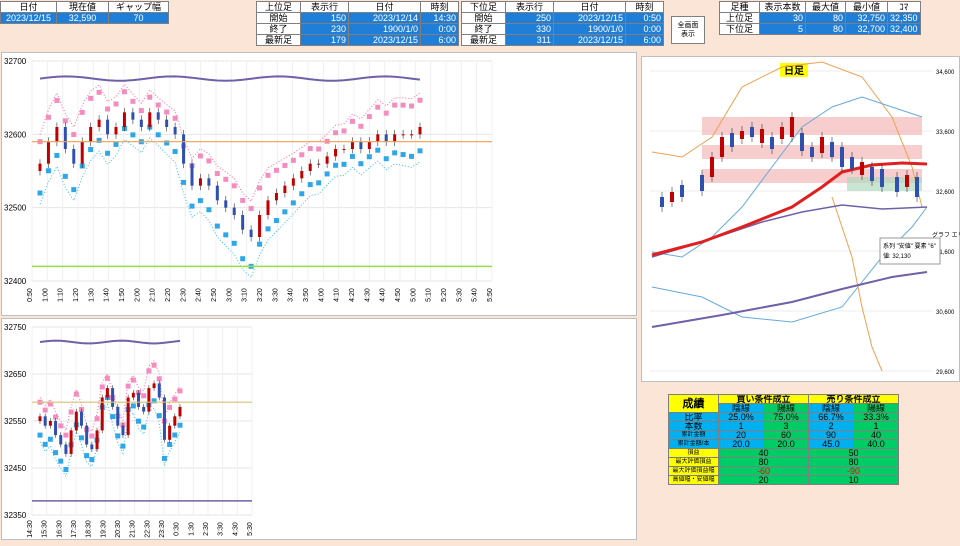  What do you see at coordinates (306, 295) in the screenshot?
I see `x-tick-label: 3:50` at bounding box center [306, 295].